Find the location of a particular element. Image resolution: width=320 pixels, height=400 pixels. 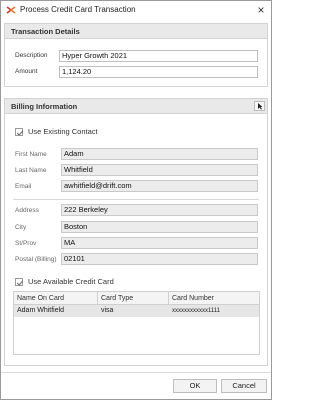

window-title: Process Credit Card Transaction is located at coordinates (78, 9).